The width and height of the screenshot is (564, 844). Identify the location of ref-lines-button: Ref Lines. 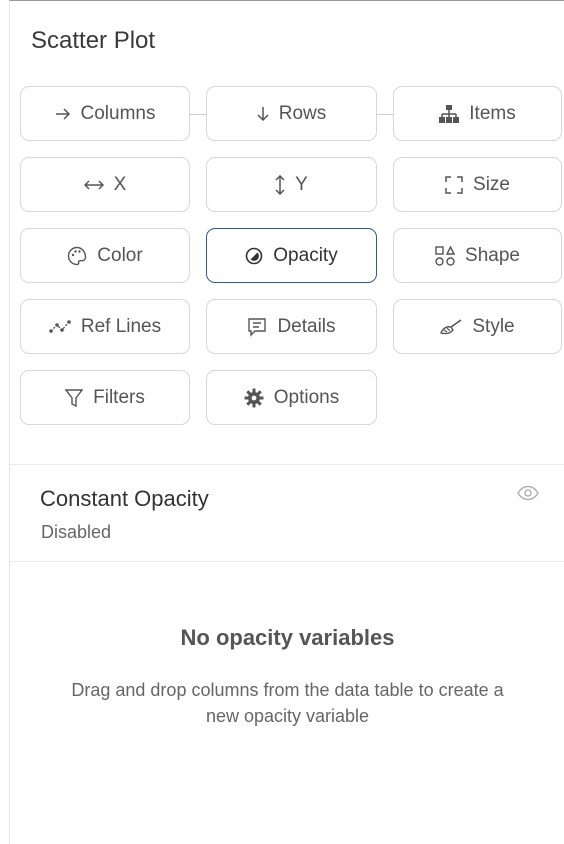
(105, 326).